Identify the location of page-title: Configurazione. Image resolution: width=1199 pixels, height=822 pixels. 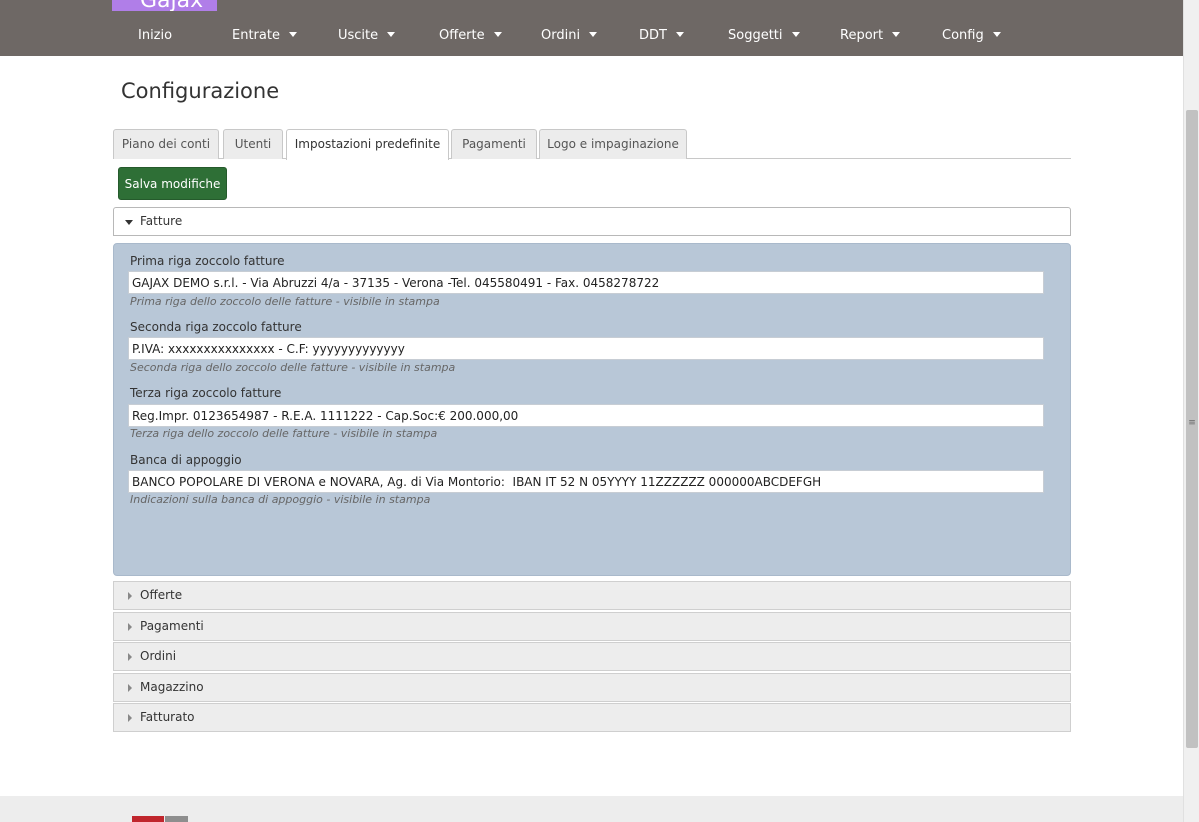
(200, 91).